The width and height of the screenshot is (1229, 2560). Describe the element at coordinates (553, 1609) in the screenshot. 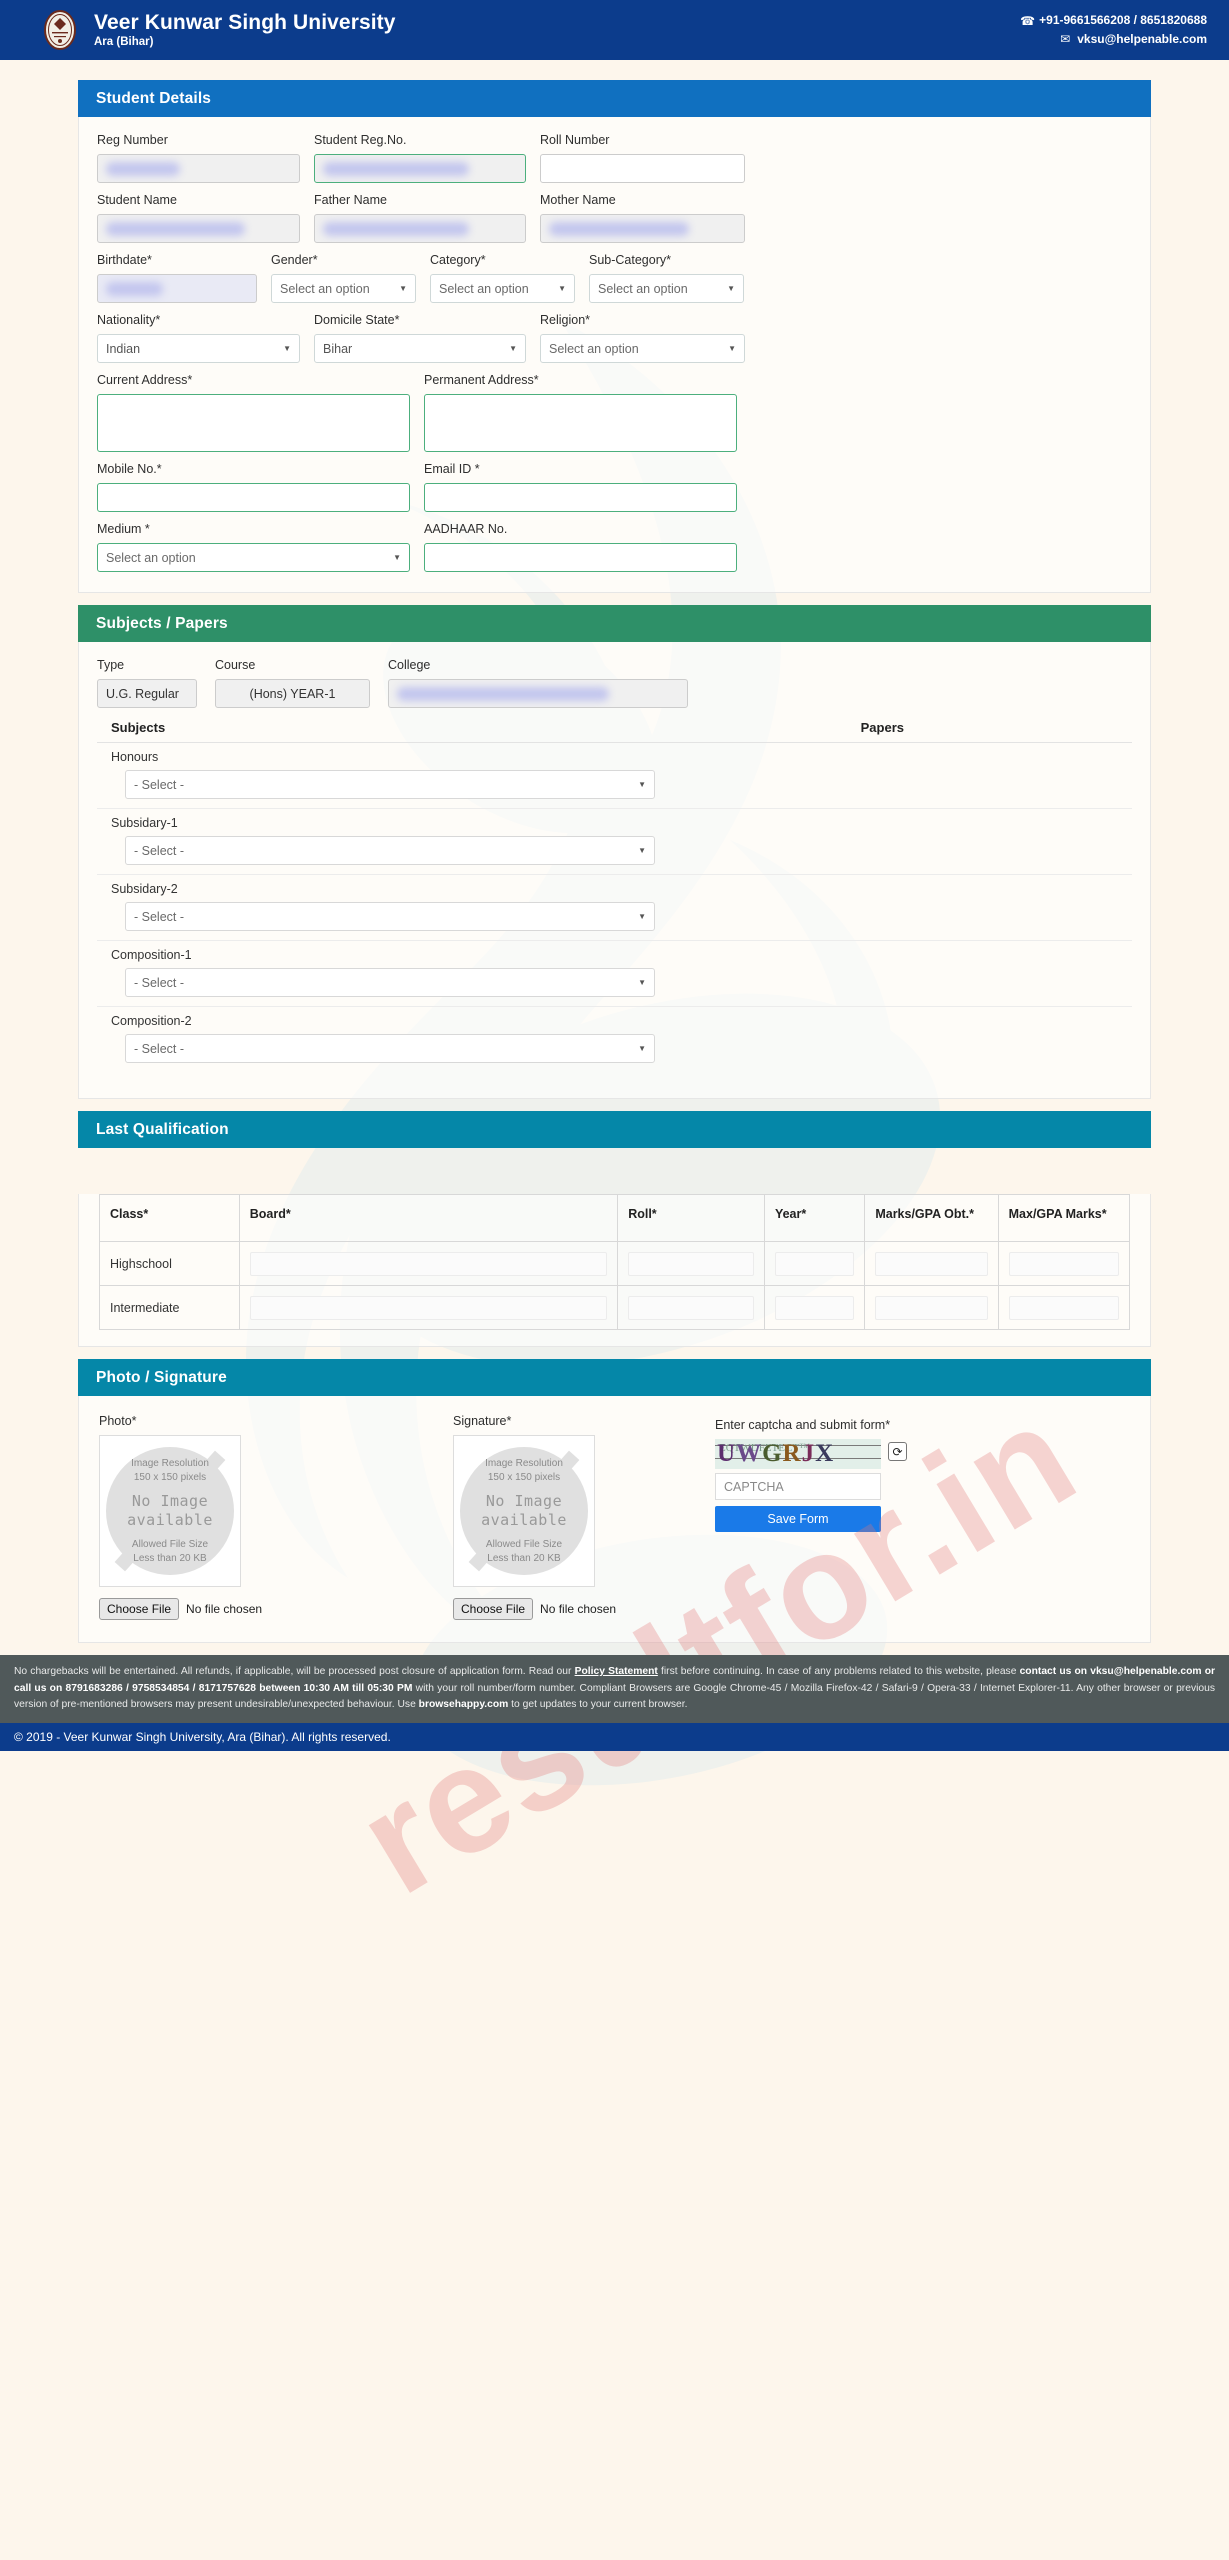

I see `signature-file-input: Choose File No file chosen` at that location.